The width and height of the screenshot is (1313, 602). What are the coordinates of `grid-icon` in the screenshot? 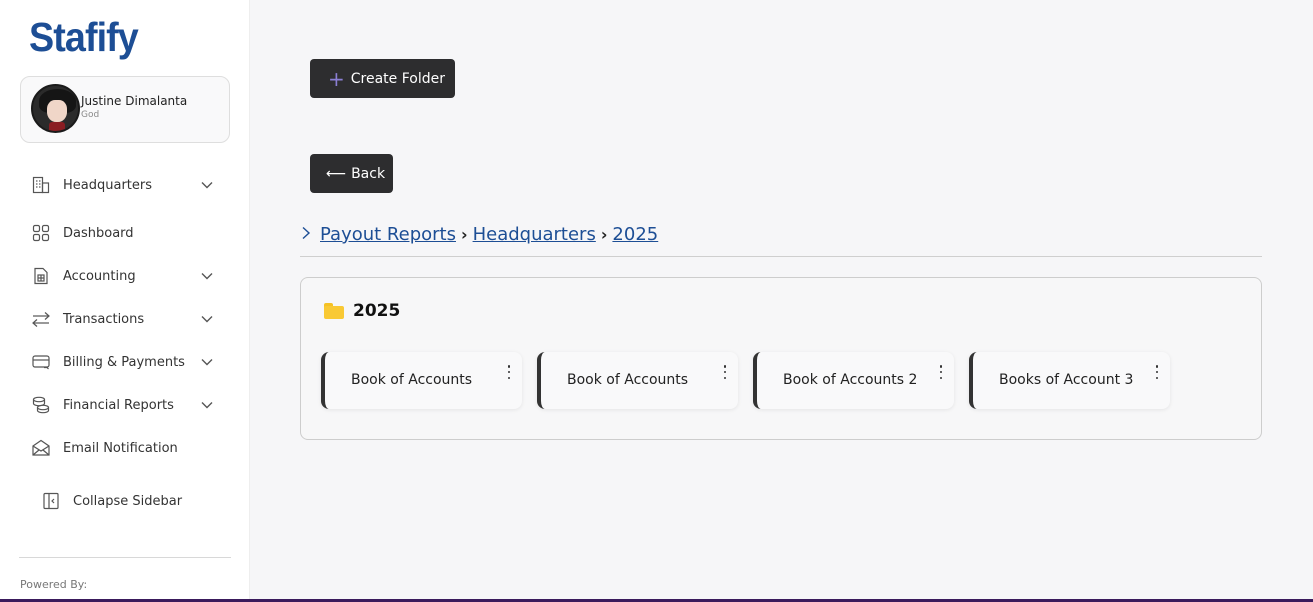 It's located at (41, 233).